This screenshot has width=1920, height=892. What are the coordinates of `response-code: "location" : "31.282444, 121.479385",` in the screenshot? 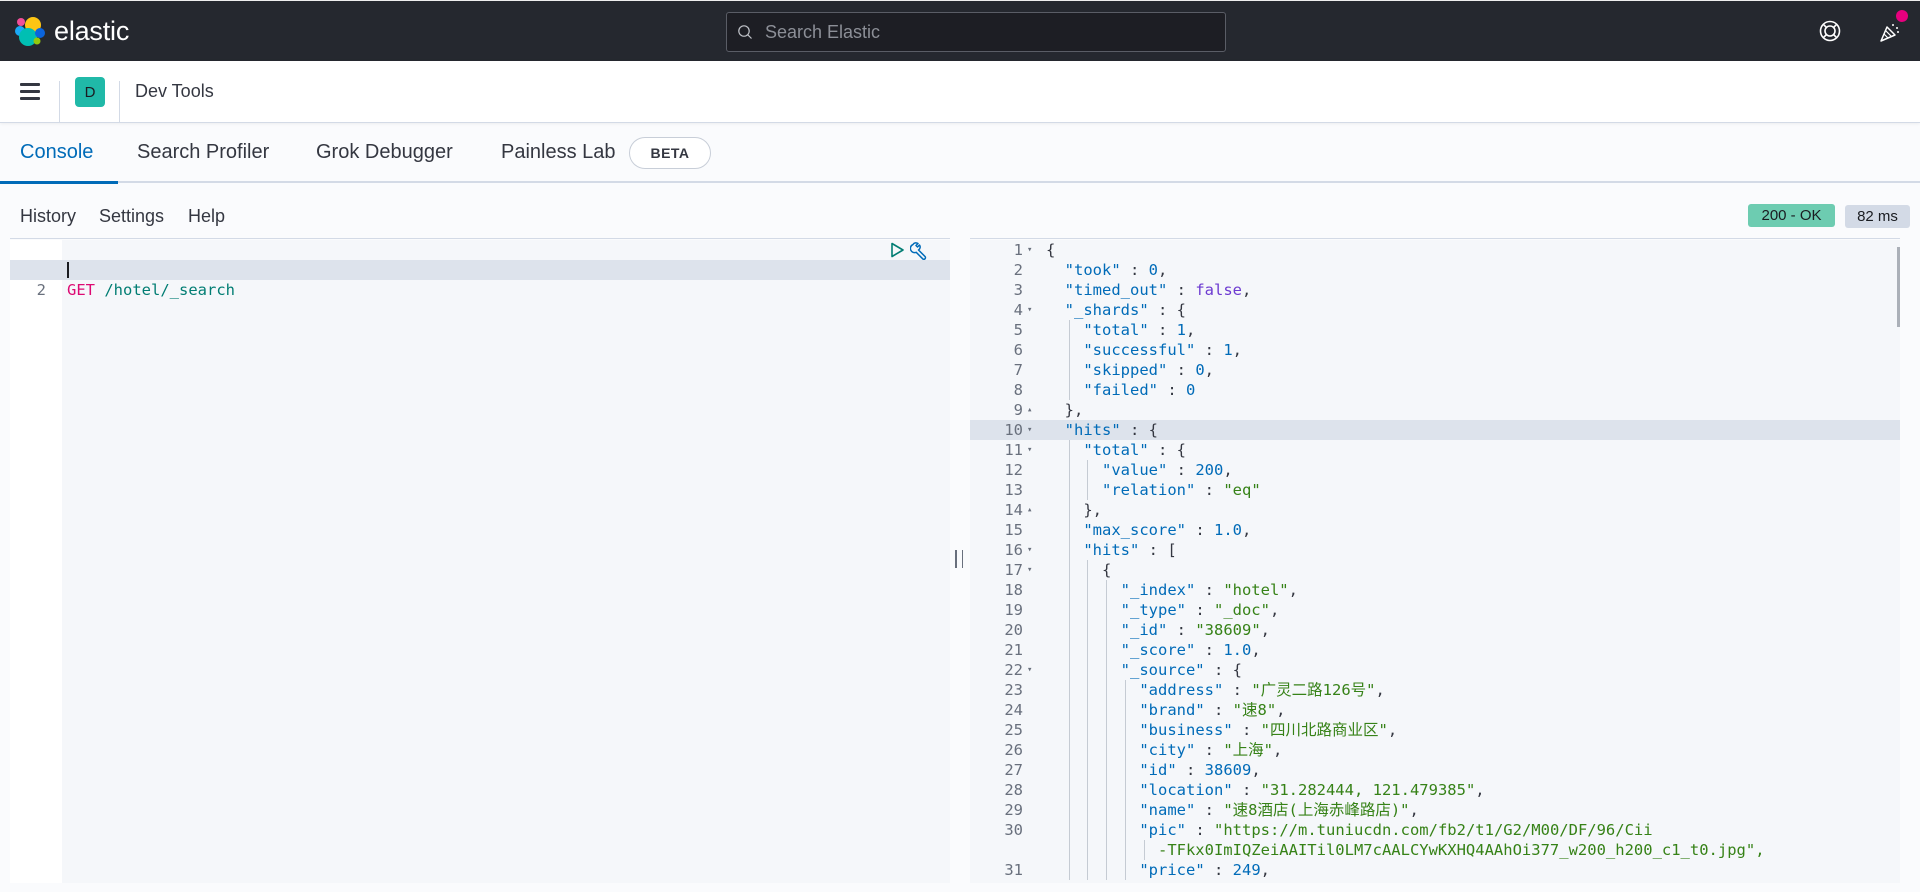 It's located at (1312, 790).